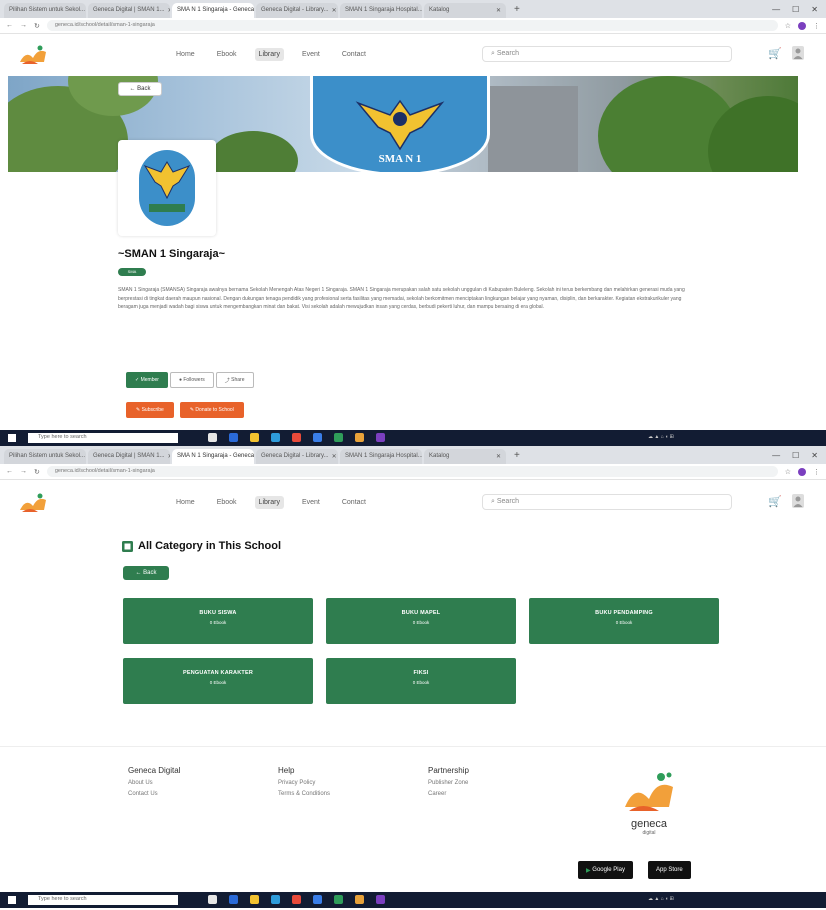  Describe the element at coordinates (421, 621) in the screenshot. I see `category-card: BUKU MAPEL 0 Ebook` at that location.